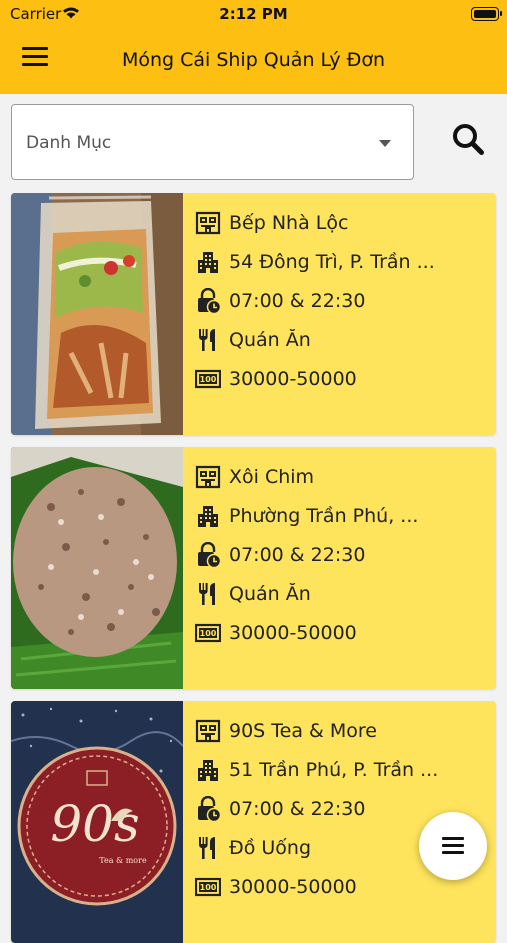  I want to click on battery-tip-icon, so click(501, 13).